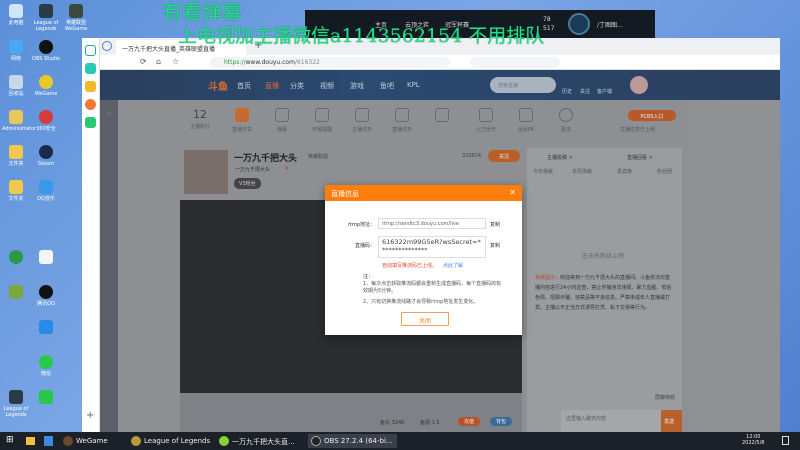 The height and width of the screenshot is (450, 800). I want to click on chat-tab: 本周贡献, so click(582, 171).